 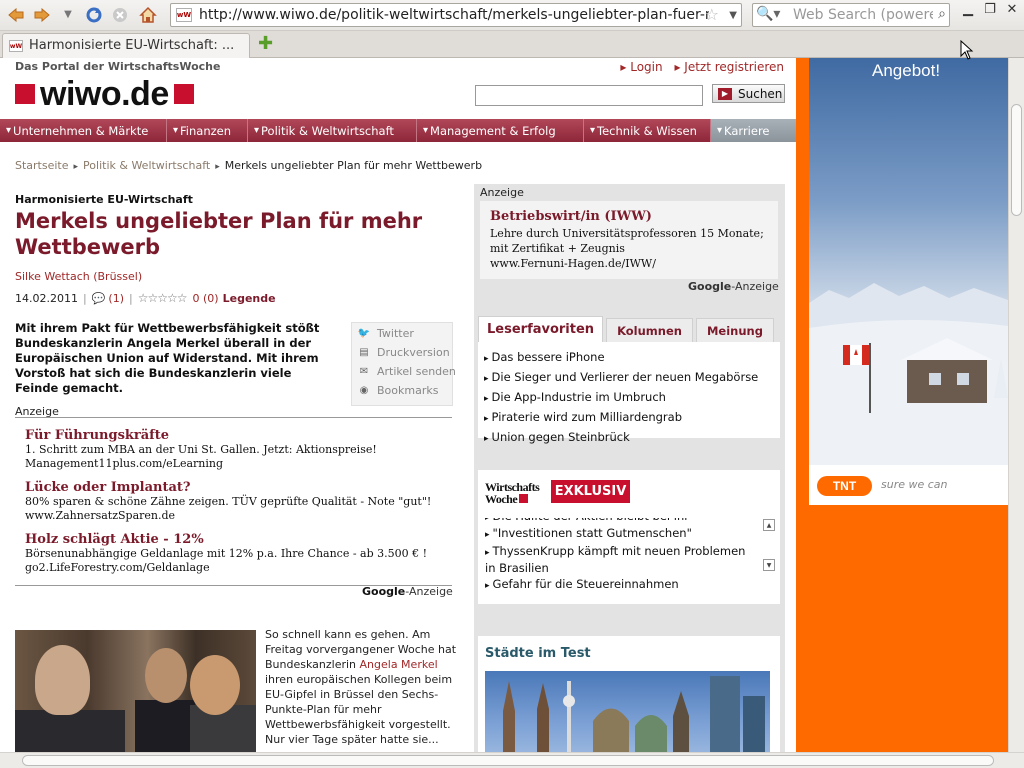 I want to click on bookmark-star-icon: ☆, so click(x=712, y=14).